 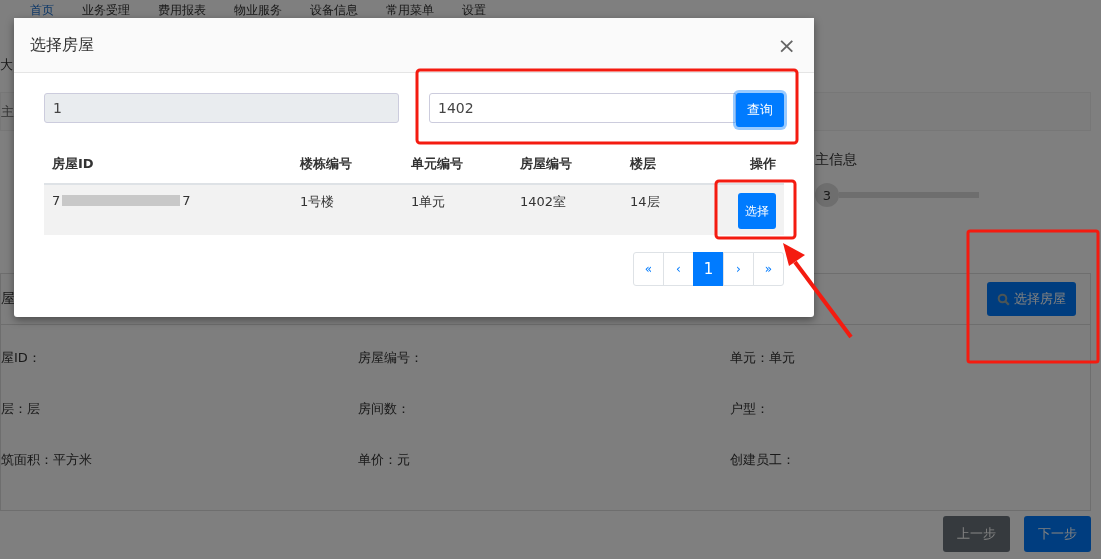 I want to click on info-field: 单元：单元, so click(x=910, y=358).